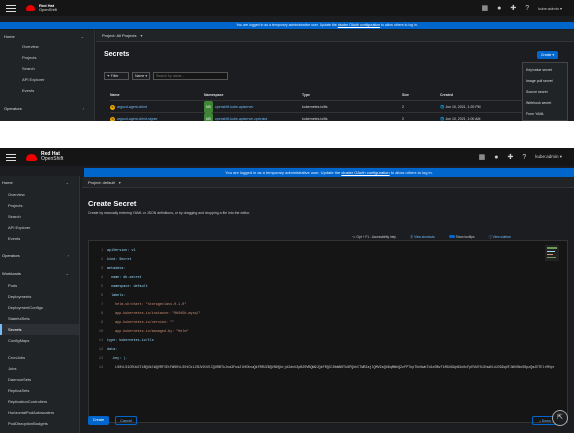 The image size is (574, 433). What do you see at coordinates (422, 236) in the screenshot?
I see `view-shortcuts-link: ⓪ View shortcuts` at bounding box center [422, 236].